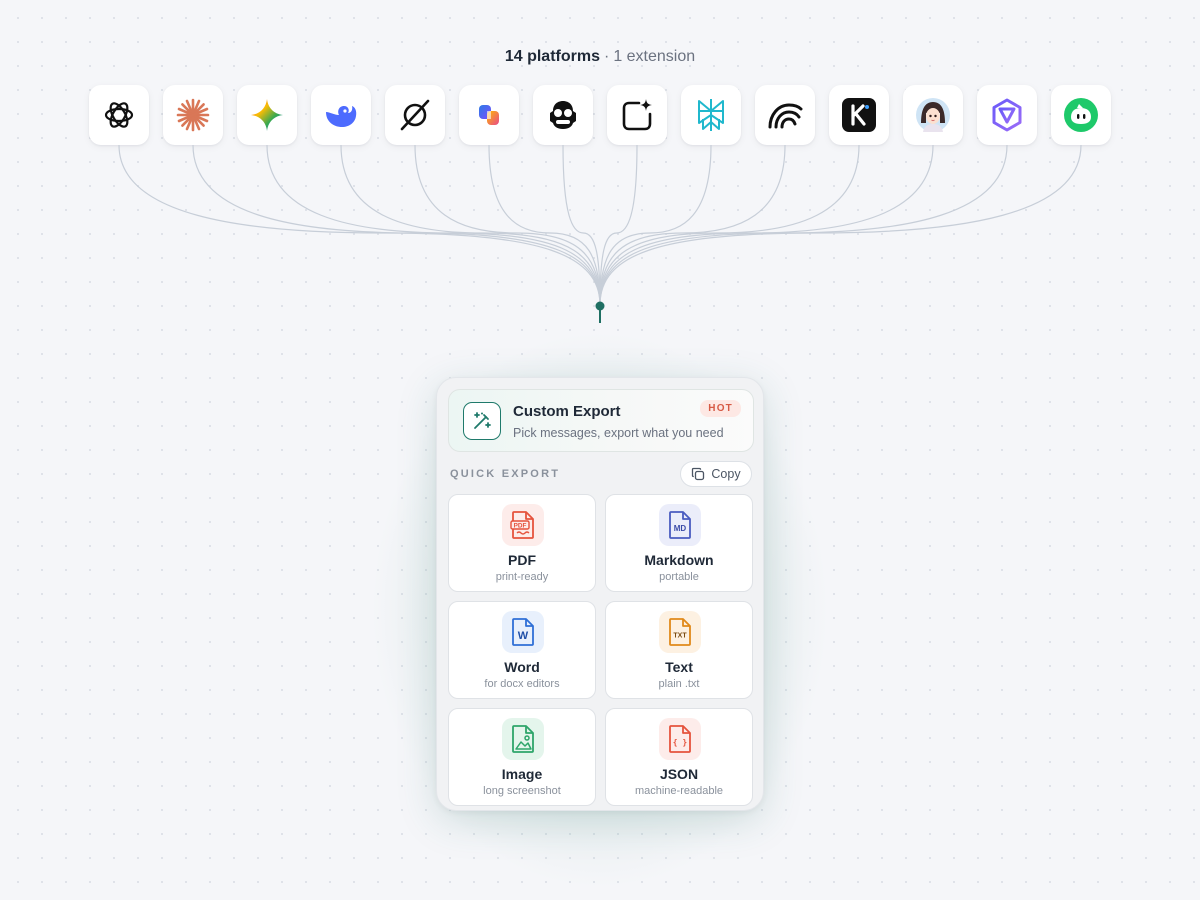  I want to click on platform-tile-qwen, so click(1007, 115).